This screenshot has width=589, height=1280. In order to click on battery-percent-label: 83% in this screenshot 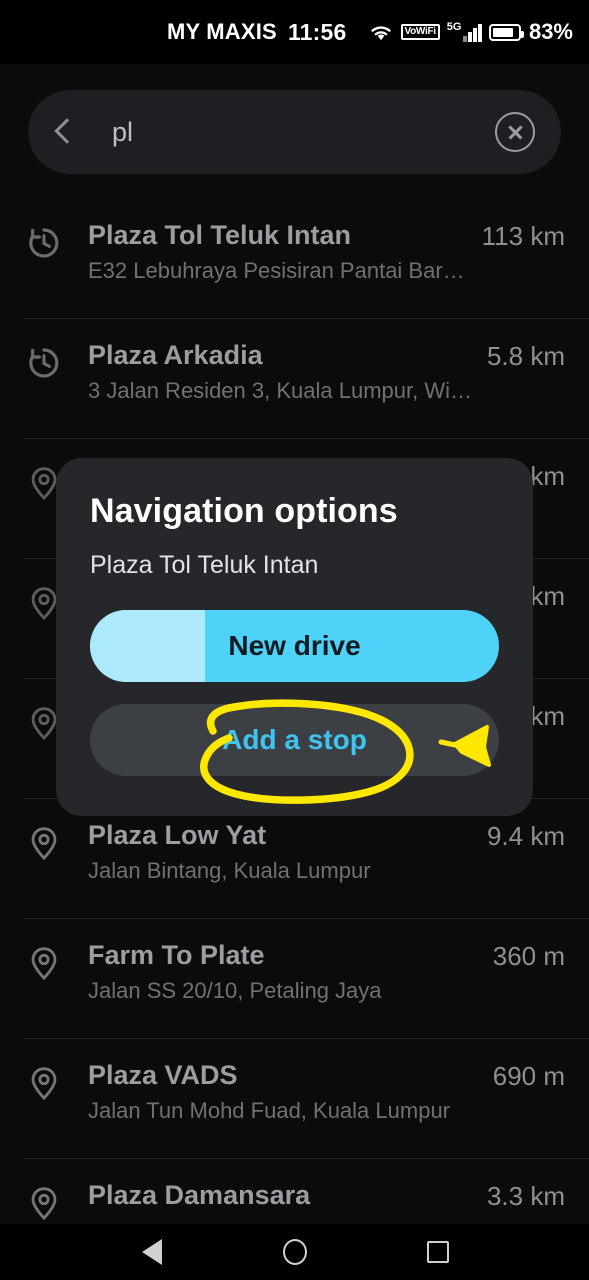, I will do `click(550, 31)`.